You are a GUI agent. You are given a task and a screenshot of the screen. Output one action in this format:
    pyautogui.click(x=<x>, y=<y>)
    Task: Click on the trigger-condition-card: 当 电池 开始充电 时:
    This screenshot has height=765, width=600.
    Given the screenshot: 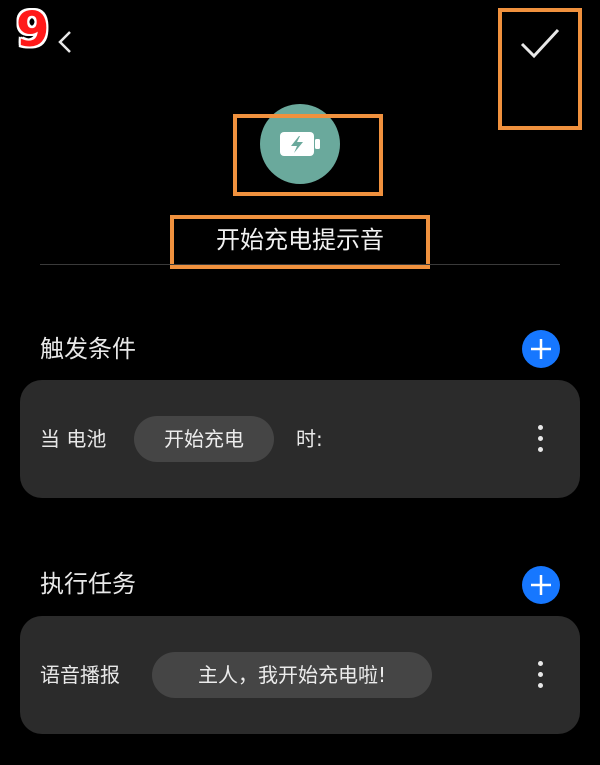 What is the action you would take?
    pyautogui.click(x=300, y=439)
    